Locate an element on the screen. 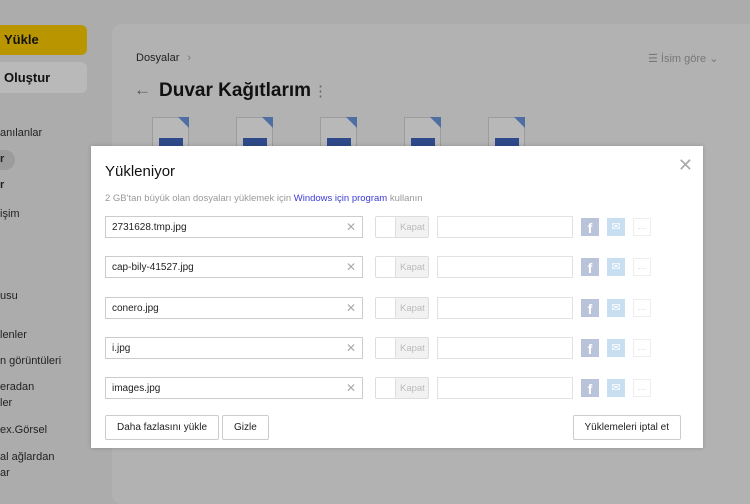 The image size is (750, 504). create-button: Oluştur is located at coordinates (43, 77).